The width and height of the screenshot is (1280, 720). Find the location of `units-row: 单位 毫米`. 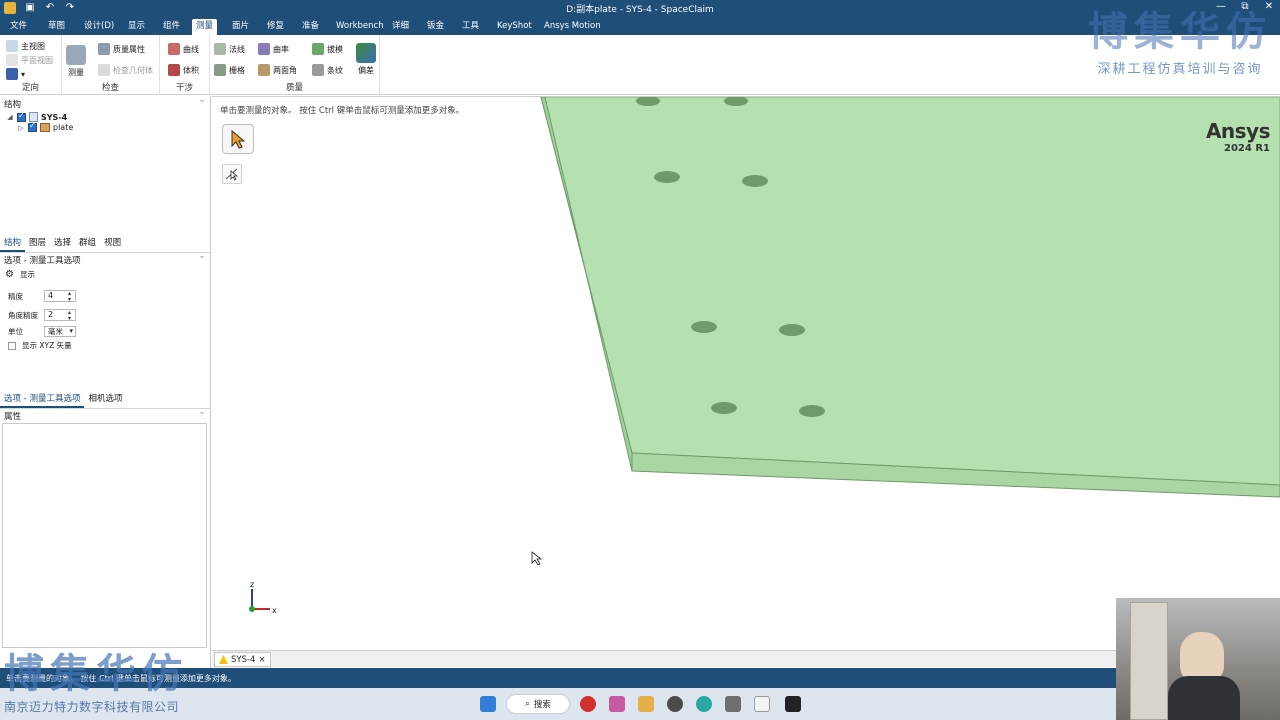

units-row: 单位 毫米 is located at coordinates (42, 331).